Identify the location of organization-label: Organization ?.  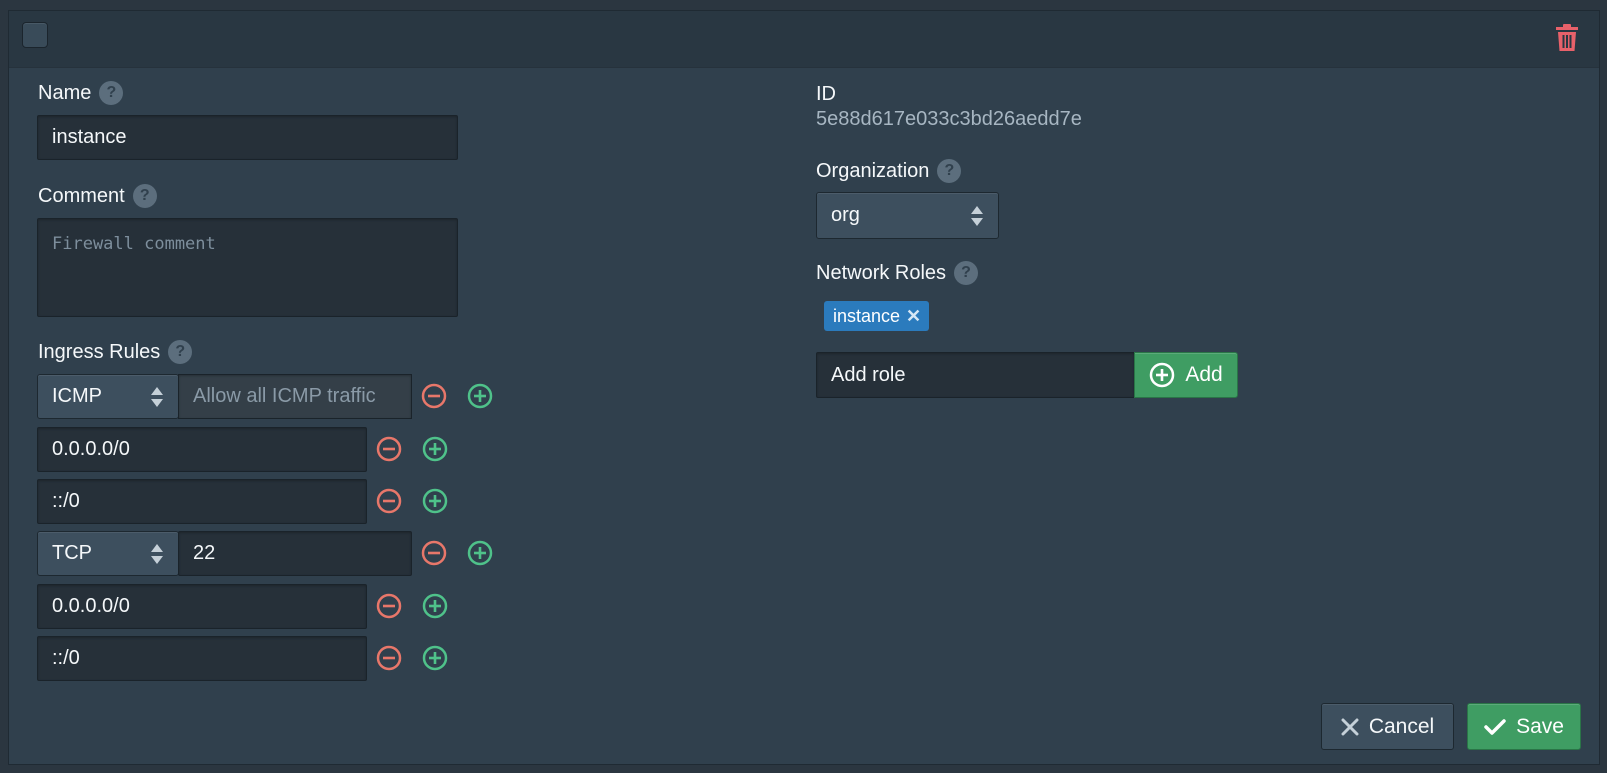
(889, 171).